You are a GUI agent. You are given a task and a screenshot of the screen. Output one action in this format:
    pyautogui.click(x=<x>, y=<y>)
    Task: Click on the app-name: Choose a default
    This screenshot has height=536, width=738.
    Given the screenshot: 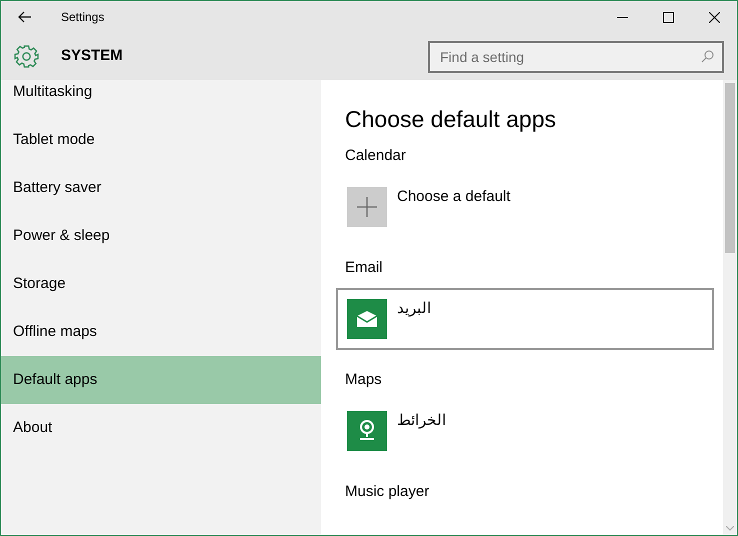 What is the action you would take?
    pyautogui.click(x=453, y=197)
    